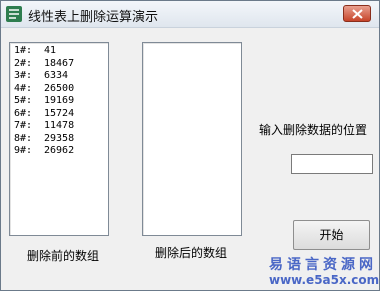 This screenshot has width=380, height=291. Describe the element at coordinates (313, 130) in the screenshot. I see `position-prompt-label: 输入删除数据的位置` at that location.